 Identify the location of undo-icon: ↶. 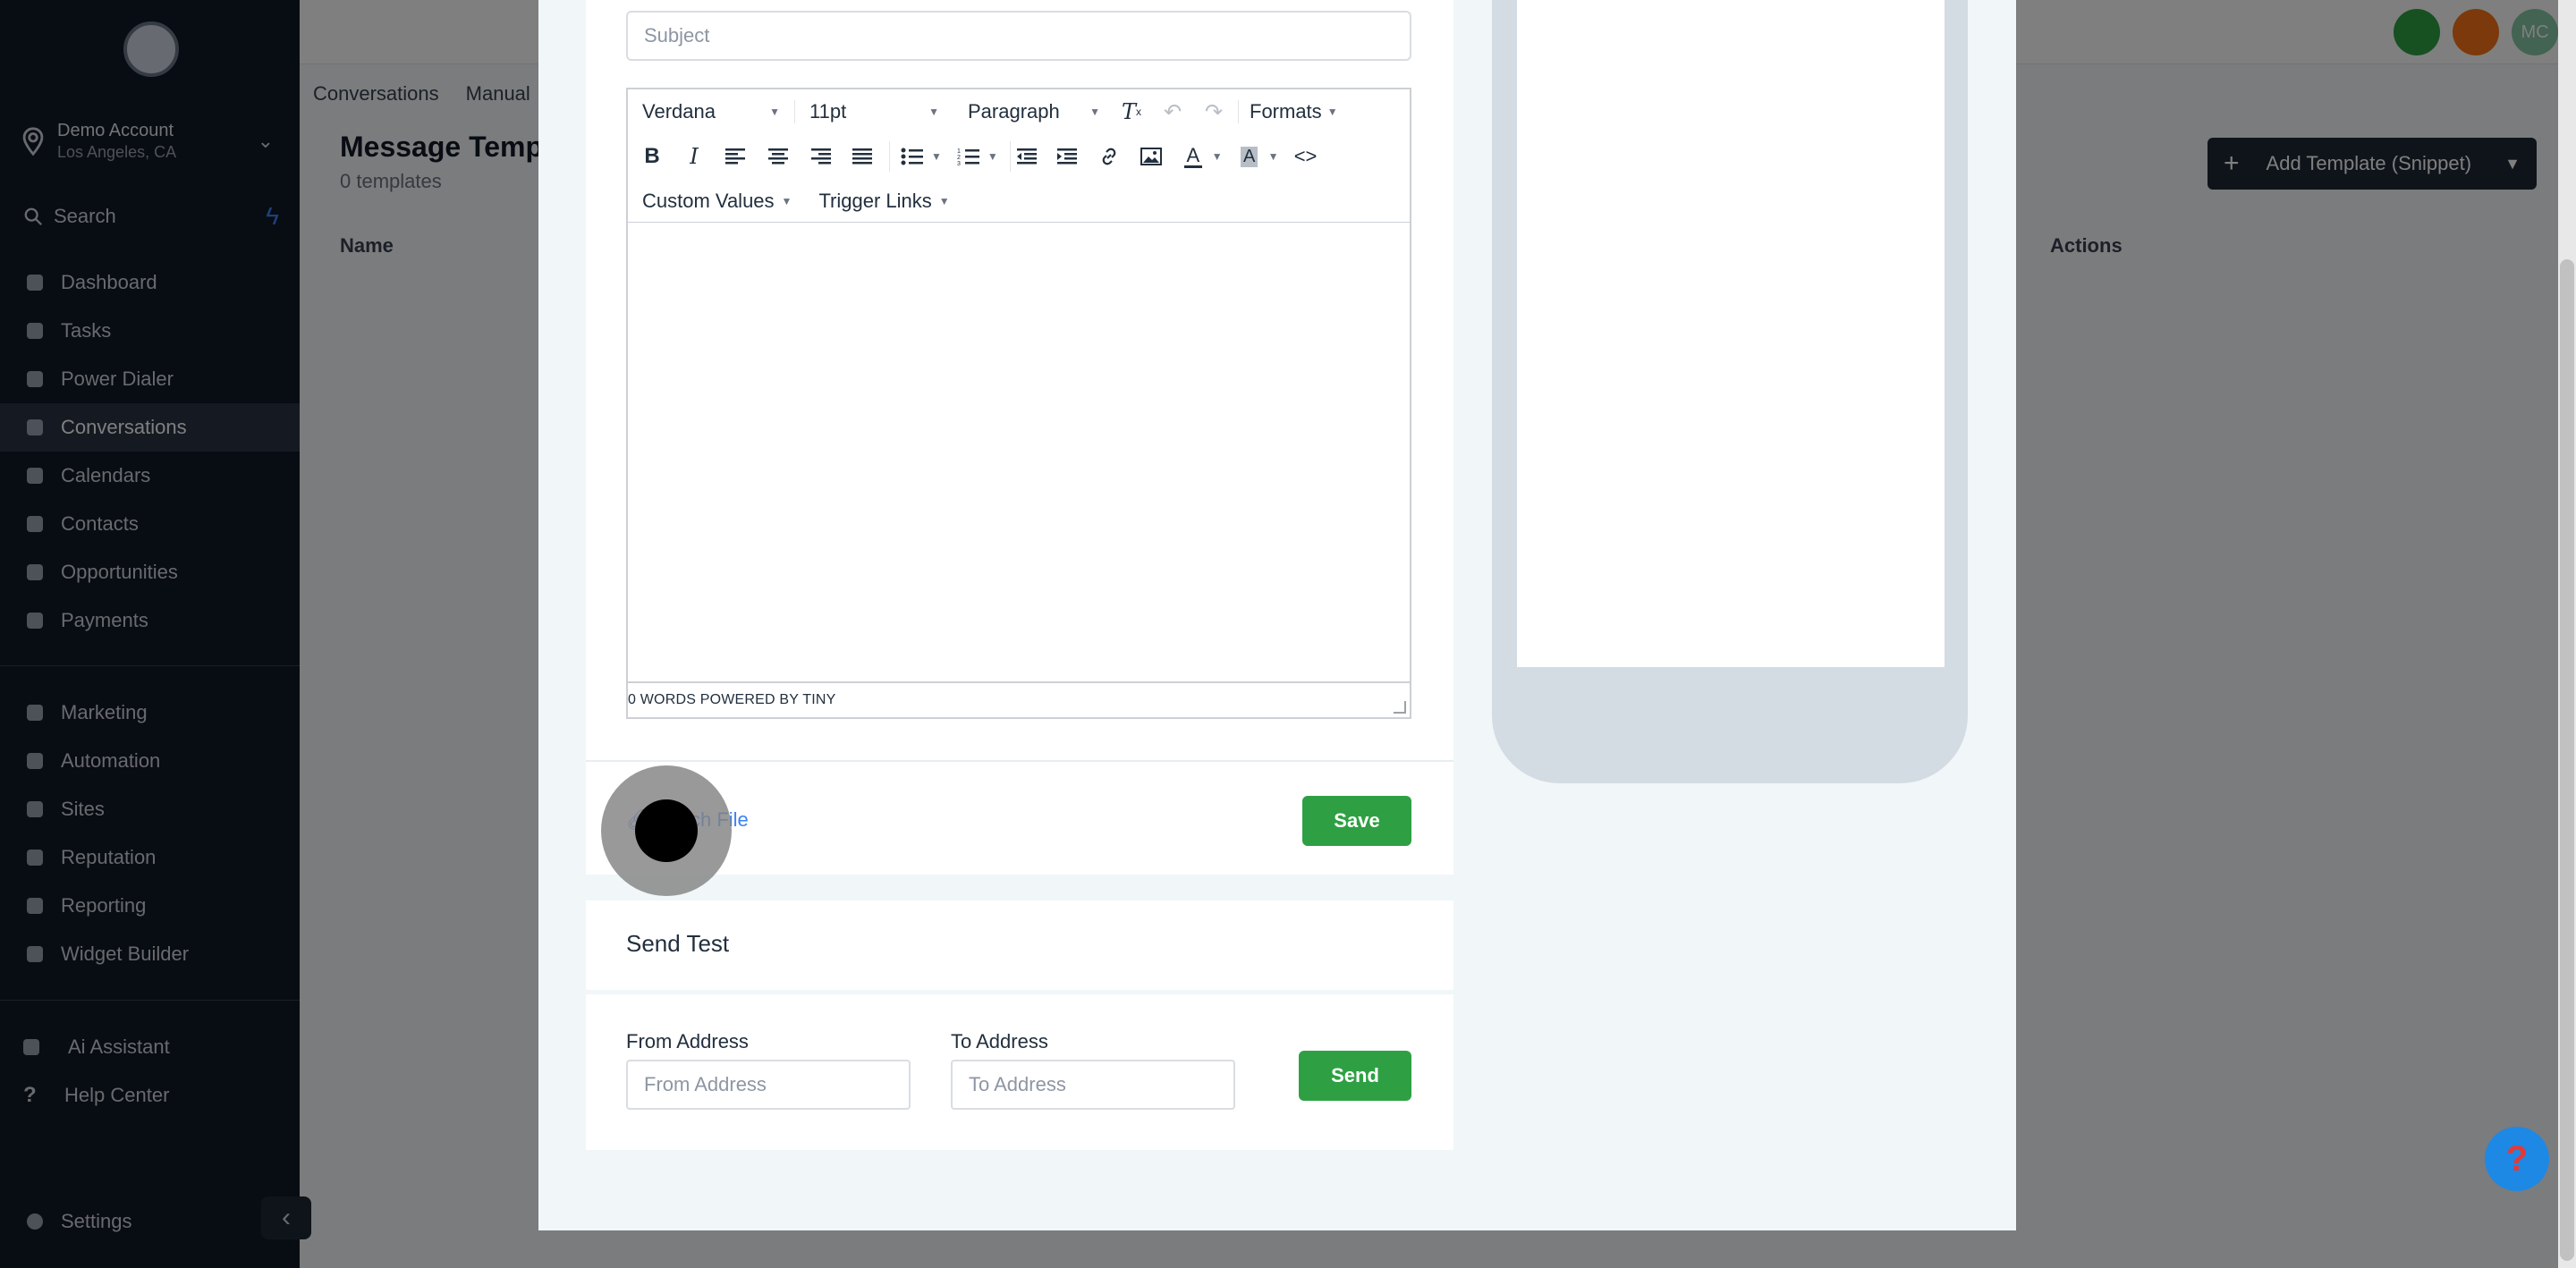
(1172, 112).